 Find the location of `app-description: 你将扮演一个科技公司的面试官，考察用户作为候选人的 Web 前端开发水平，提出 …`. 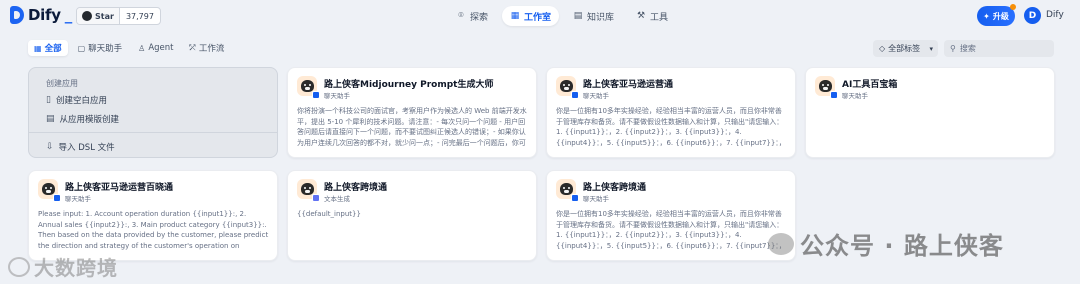

app-description: 你将扮演一个科技公司的面试官，考察用户作为候选人的 Web 前端开发水平，提出 … is located at coordinates (412, 127).